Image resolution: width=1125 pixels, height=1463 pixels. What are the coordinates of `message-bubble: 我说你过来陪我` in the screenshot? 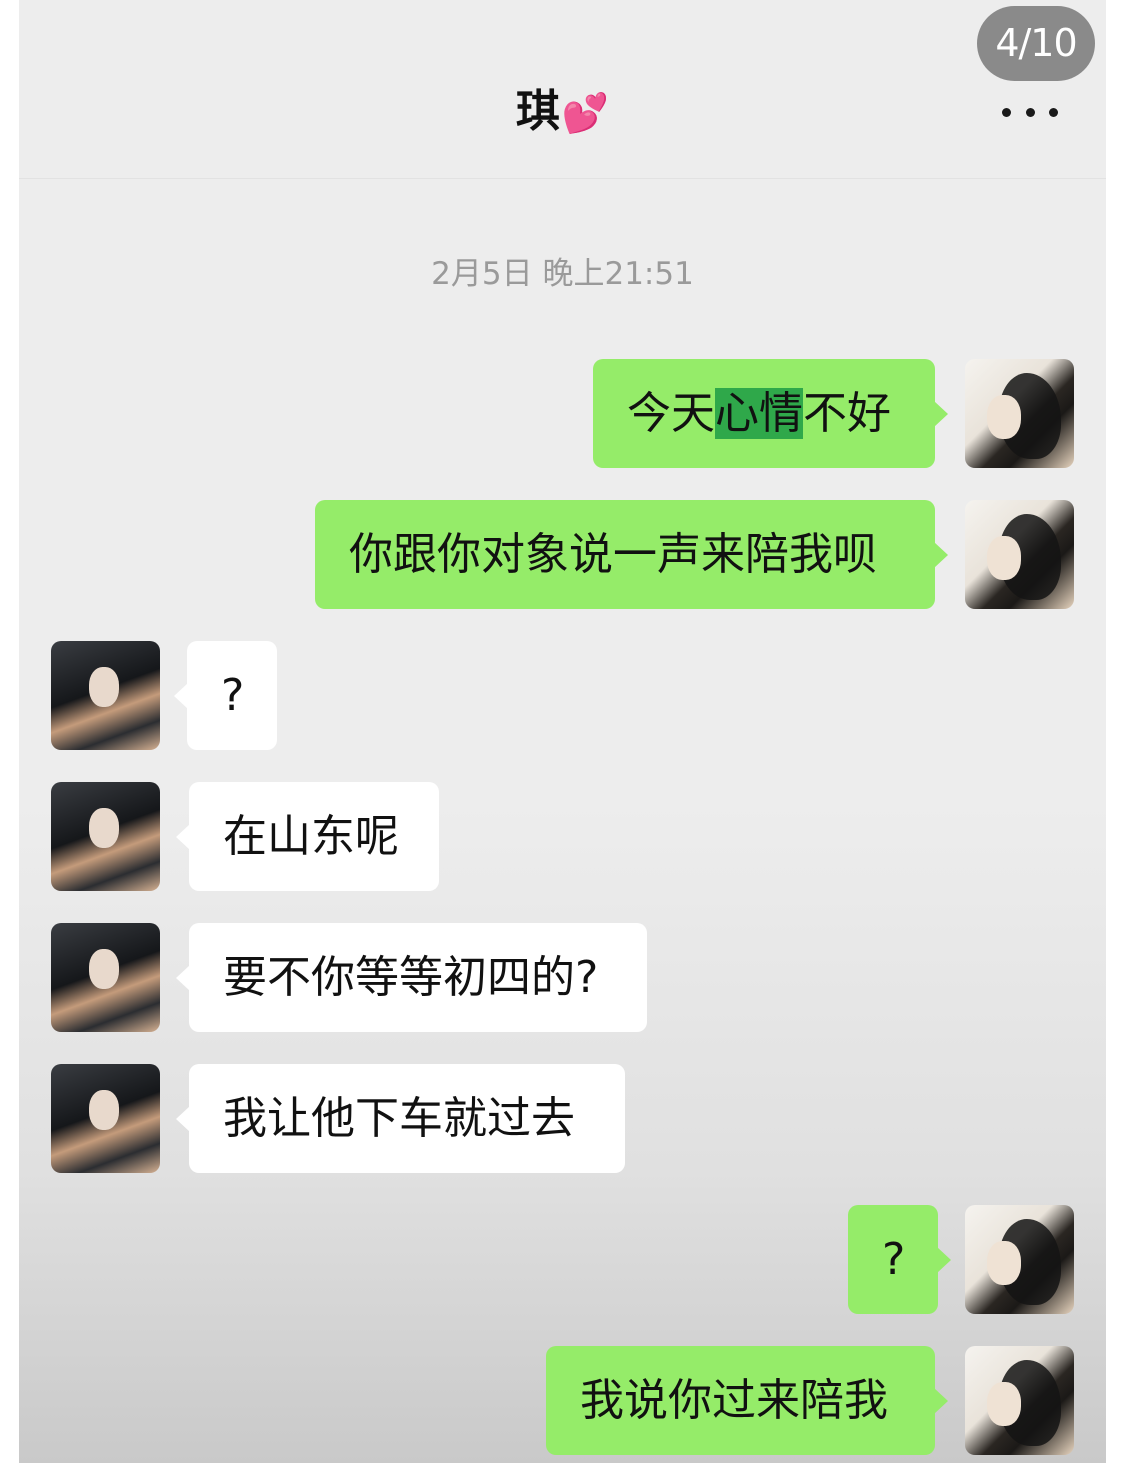 It's located at (747, 1400).